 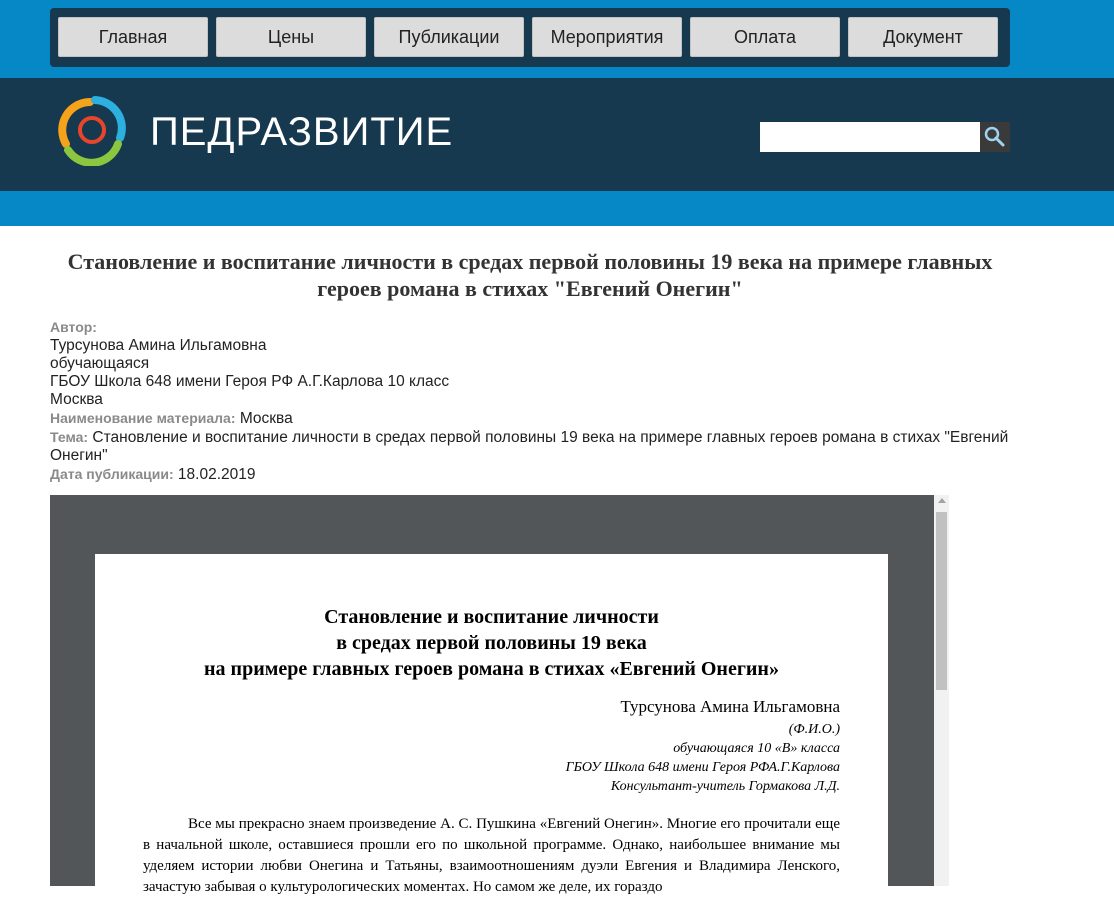 What do you see at coordinates (291, 37) in the screenshot?
I see `nav-prices-button: Цены` at bounding box center [291, 37].